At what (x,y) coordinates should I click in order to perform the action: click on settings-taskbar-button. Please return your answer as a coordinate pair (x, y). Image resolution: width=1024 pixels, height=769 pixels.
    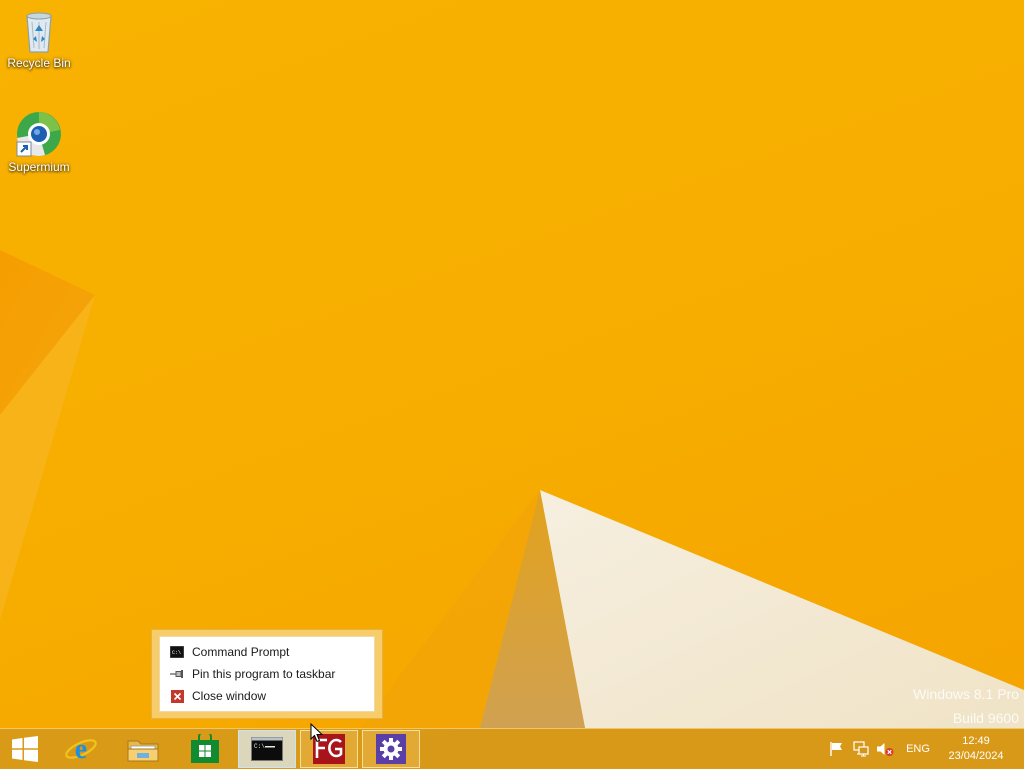
    Looking at the image, I should click on (391, 749).